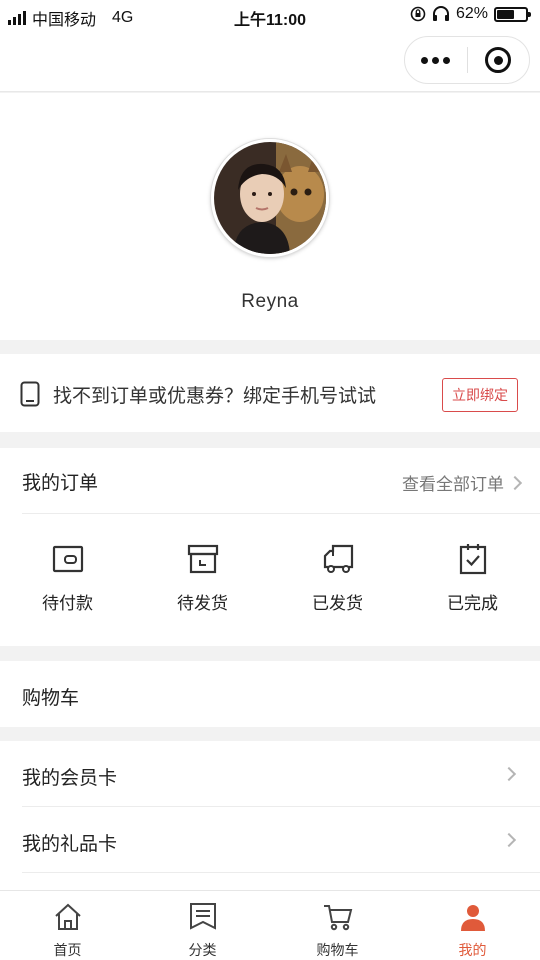 The image size is (540, 960). Describe the element at coordinates (472, 950) in the screenshot. I see `tab-label: 我的` at that location.